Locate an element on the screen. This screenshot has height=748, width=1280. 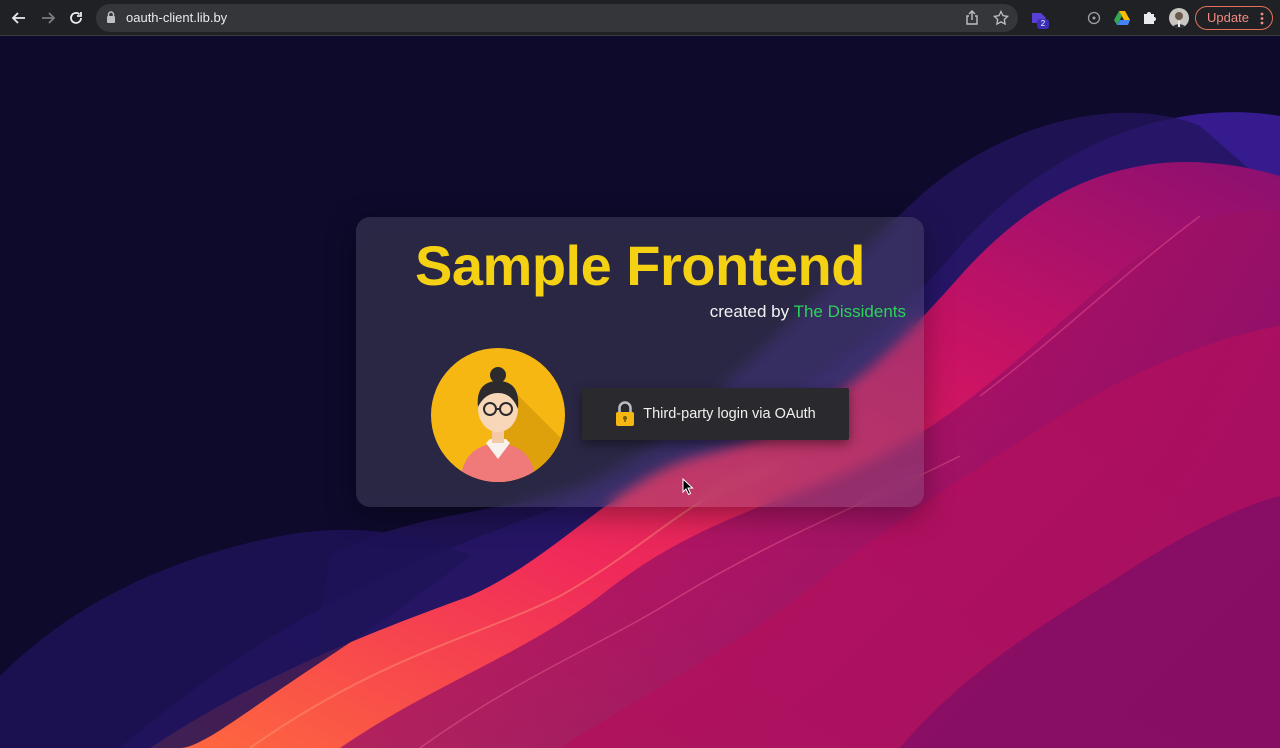
oauth-login-button: Third-party login via OAuth is located at coordinates (715, 414).